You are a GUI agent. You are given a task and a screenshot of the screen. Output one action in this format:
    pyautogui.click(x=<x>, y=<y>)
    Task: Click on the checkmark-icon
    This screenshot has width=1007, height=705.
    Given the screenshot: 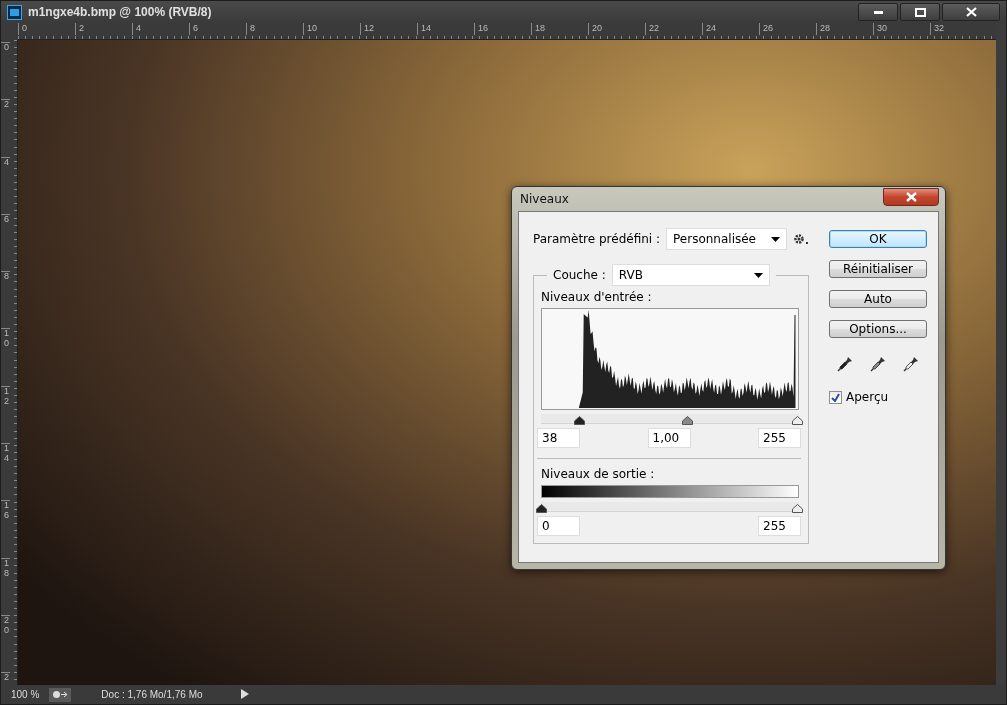 What is the action you would take?
    pyautogui.click(x=835, y=397)
    